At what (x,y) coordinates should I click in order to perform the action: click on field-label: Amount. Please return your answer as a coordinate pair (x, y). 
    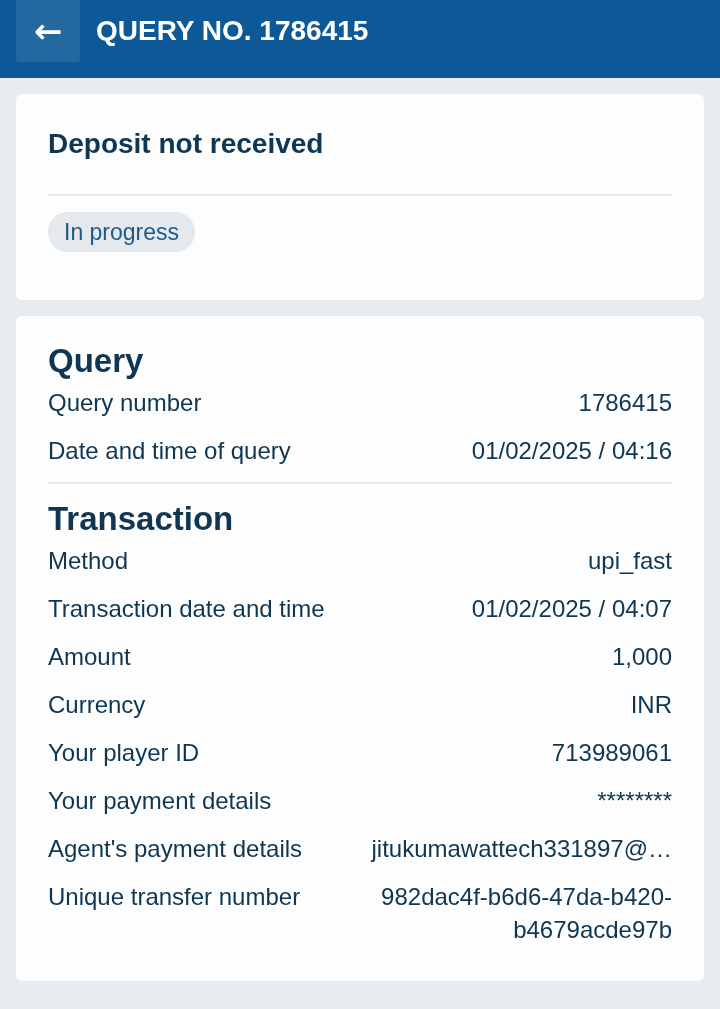
    Looking at the image, I should click on (90, 657).